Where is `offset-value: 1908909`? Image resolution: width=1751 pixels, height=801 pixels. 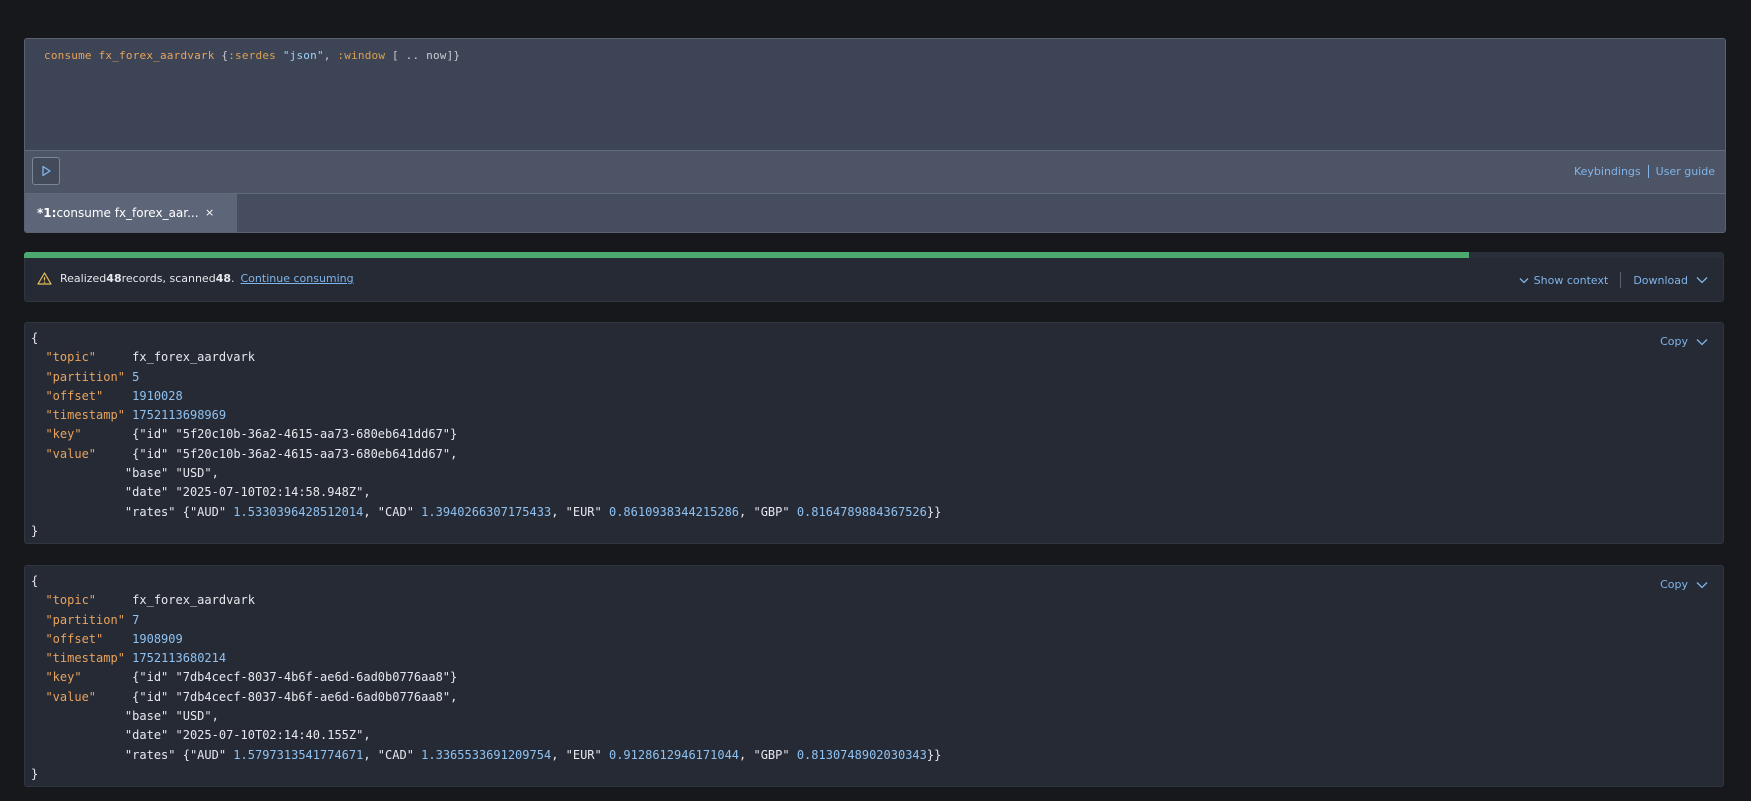
offset-value: 1908909 is located at coordinates (157, 638).